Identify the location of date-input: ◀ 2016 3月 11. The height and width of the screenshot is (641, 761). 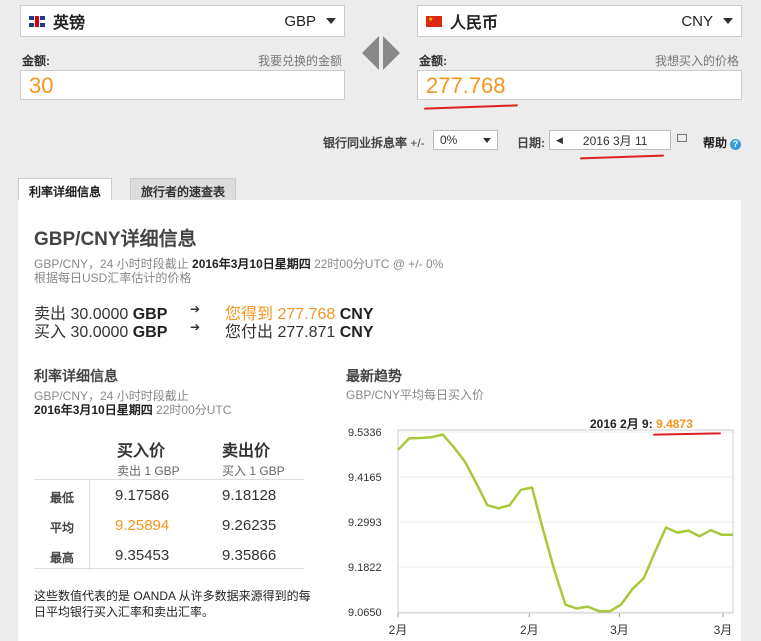
(610, 140).